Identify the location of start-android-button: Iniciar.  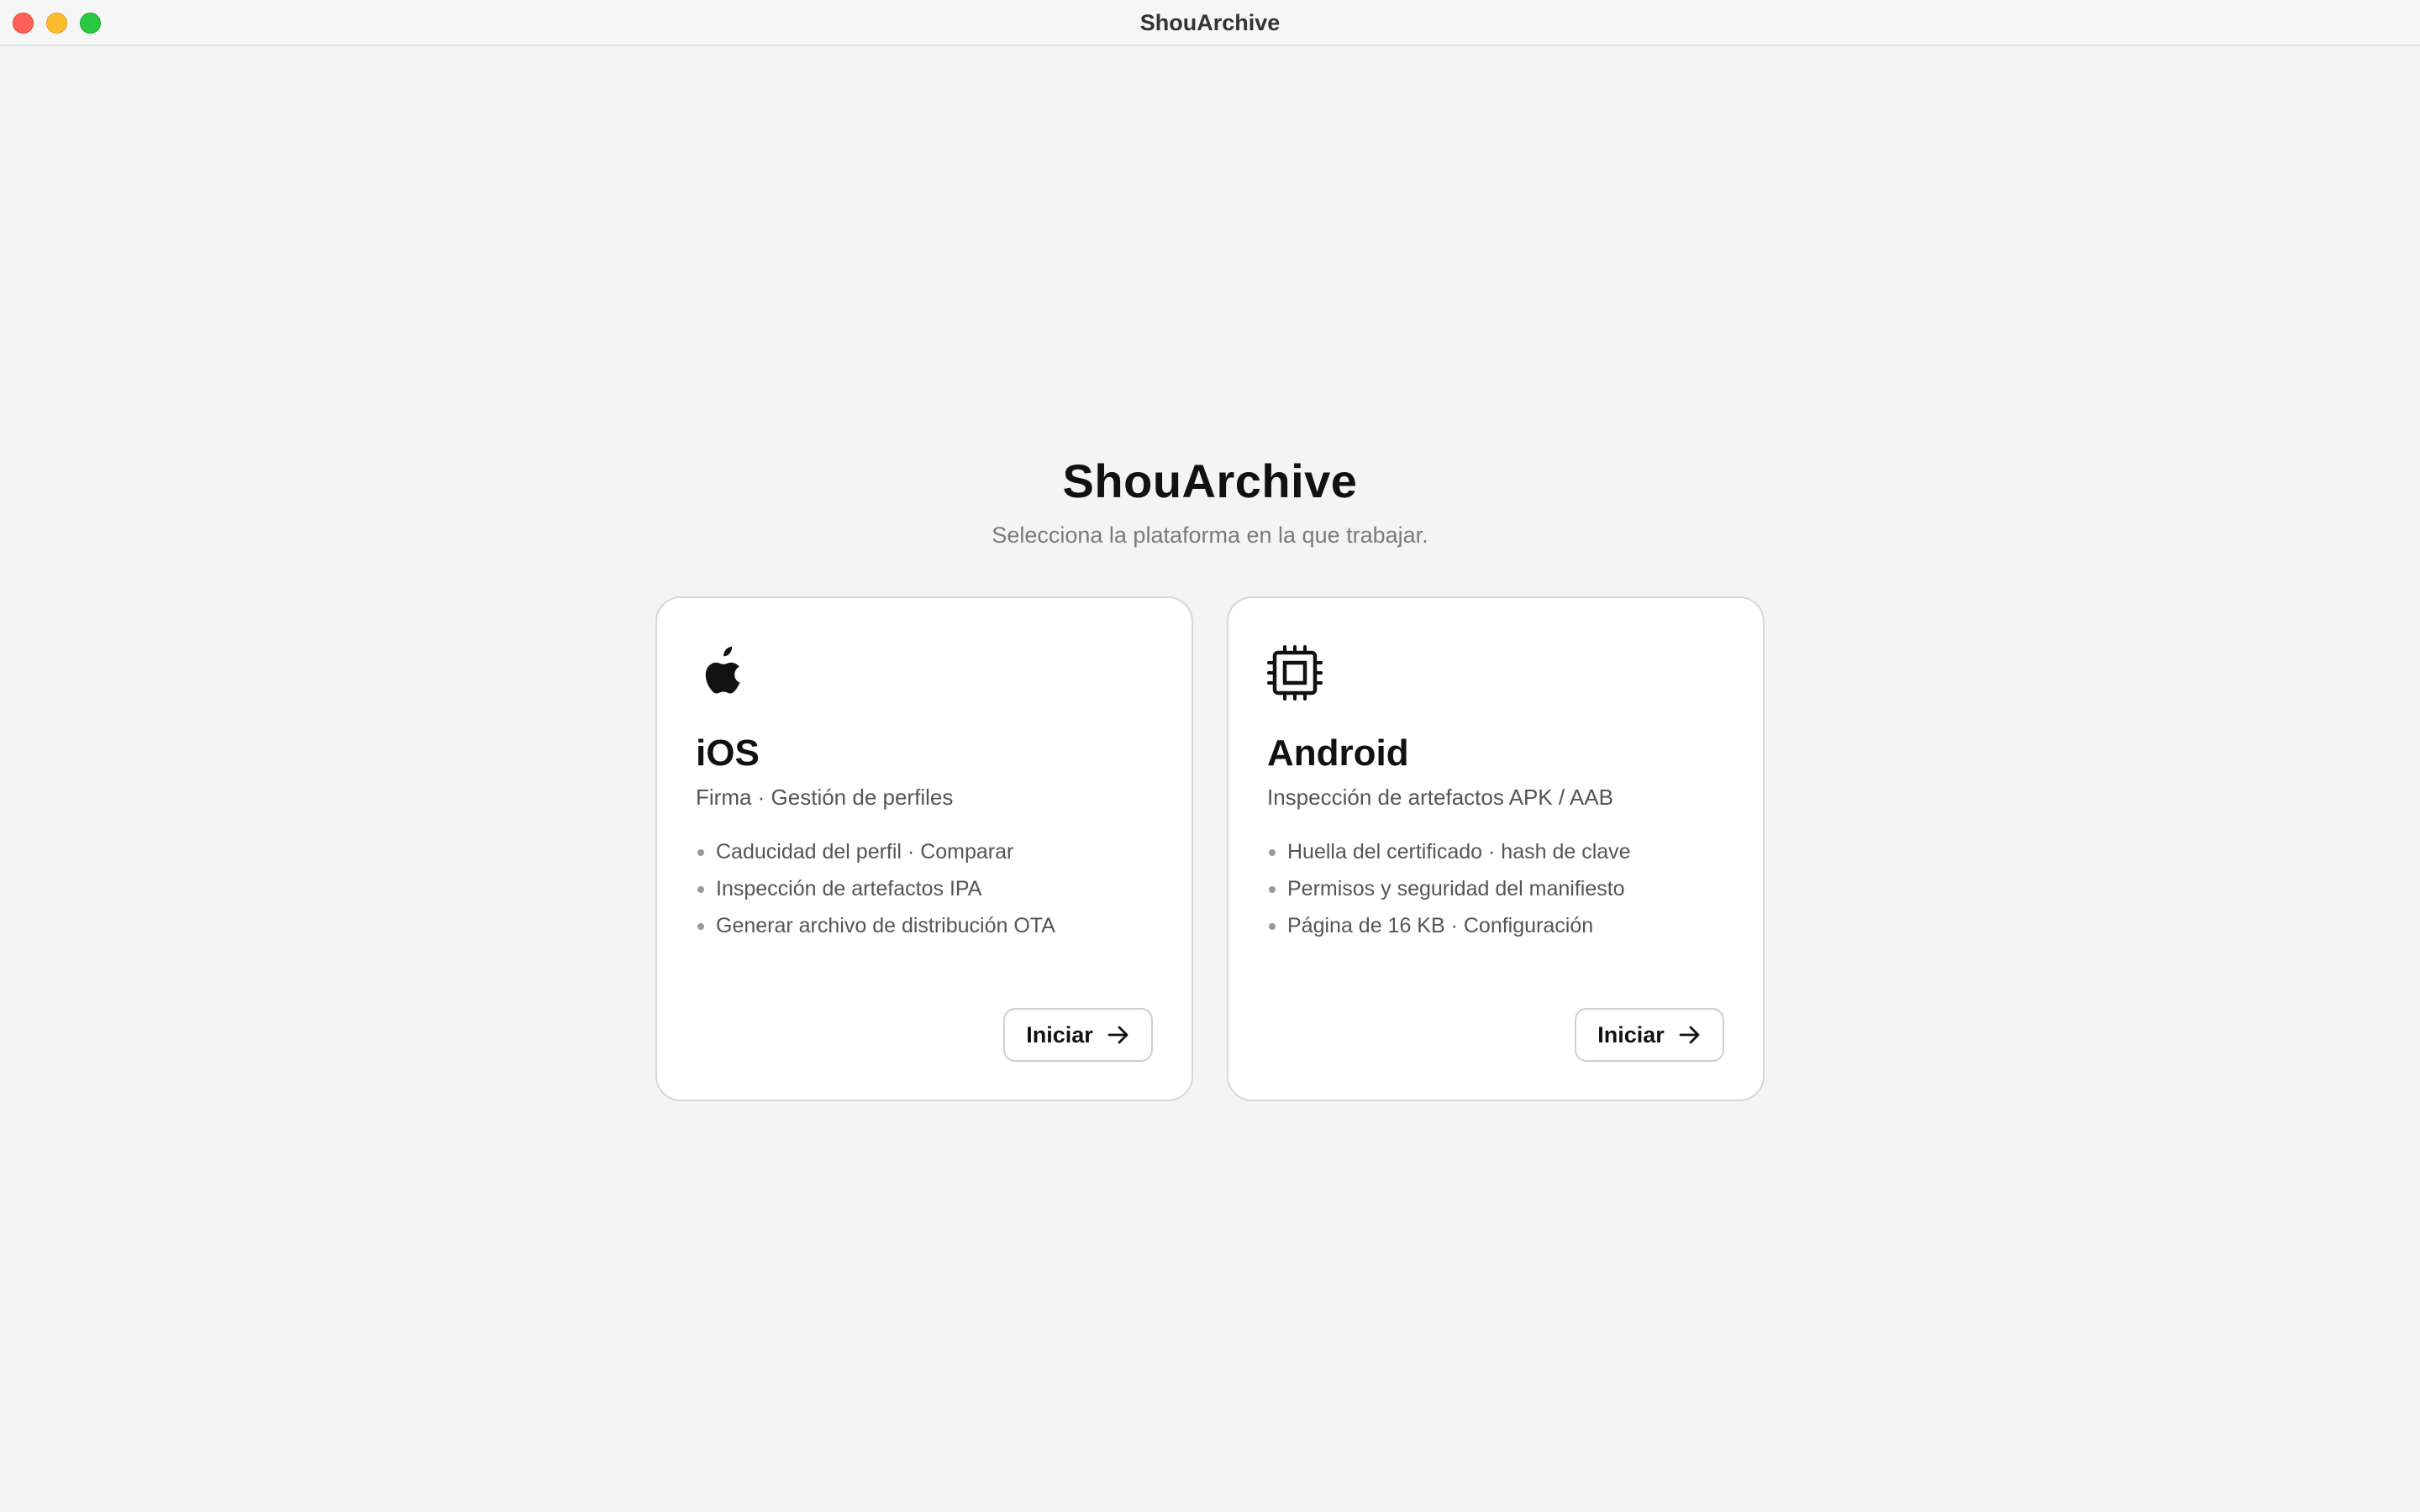
(1650, 1035).